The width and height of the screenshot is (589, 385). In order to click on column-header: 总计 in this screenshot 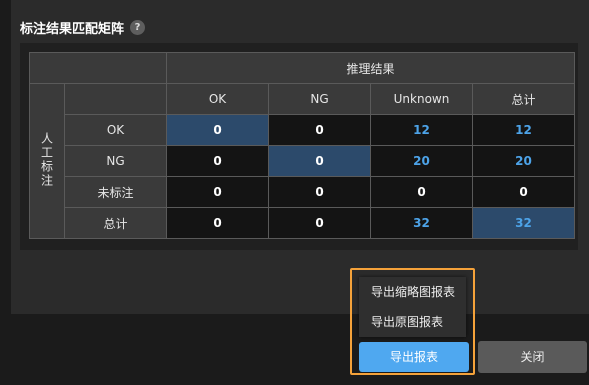, I will do `click(523, 99)`.